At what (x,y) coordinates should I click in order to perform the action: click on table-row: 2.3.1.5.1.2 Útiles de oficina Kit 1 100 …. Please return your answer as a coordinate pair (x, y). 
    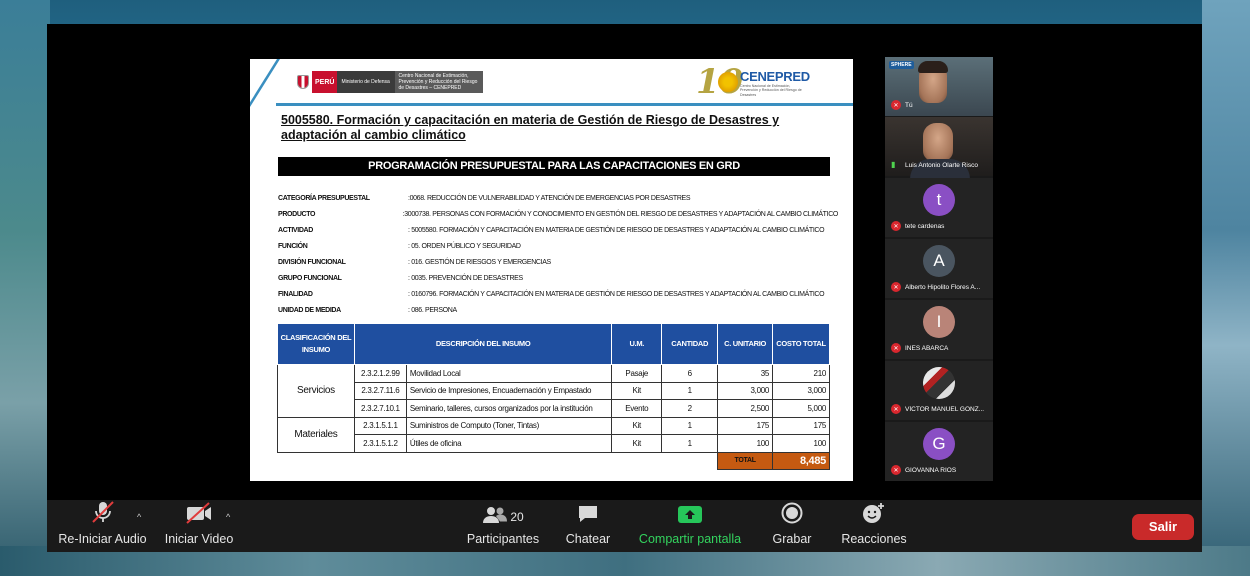
    Looking at the image, I should click on (554, 443).